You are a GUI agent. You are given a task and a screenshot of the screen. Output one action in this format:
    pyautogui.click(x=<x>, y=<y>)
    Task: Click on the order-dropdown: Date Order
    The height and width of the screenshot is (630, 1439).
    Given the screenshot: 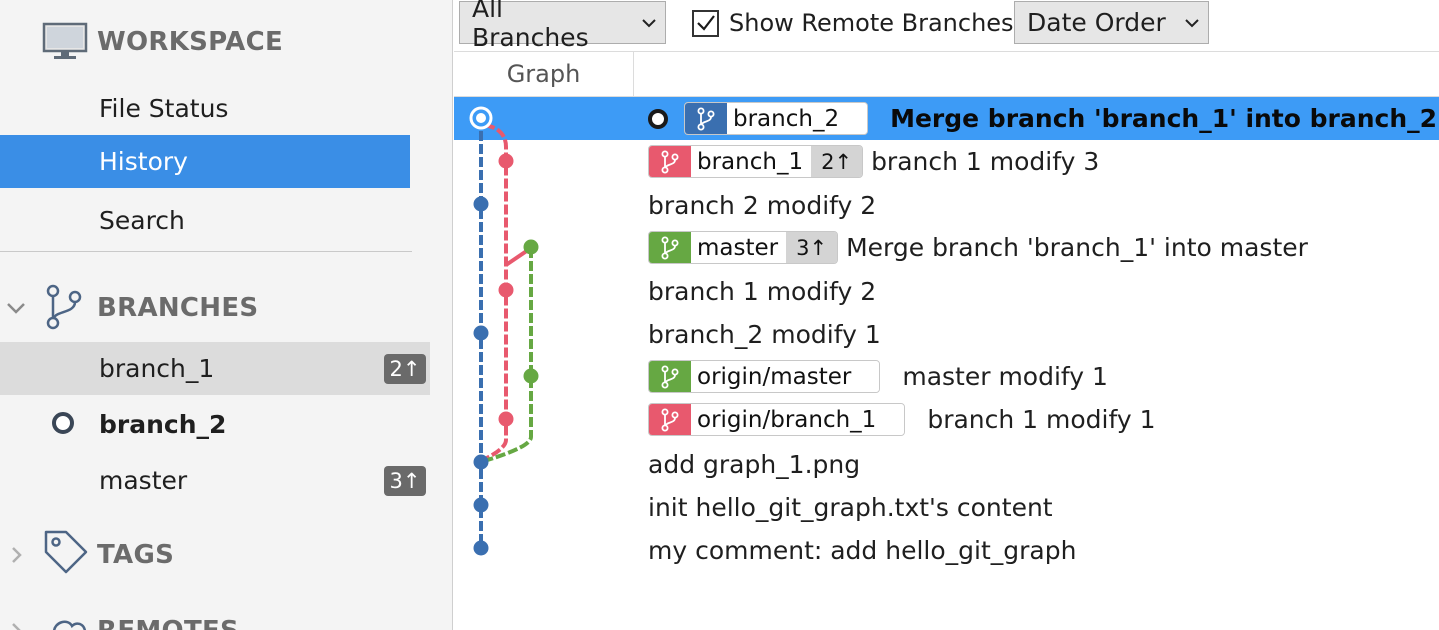 What is the action you would take?
    pyautogui.click(x=1111, y=22)
    